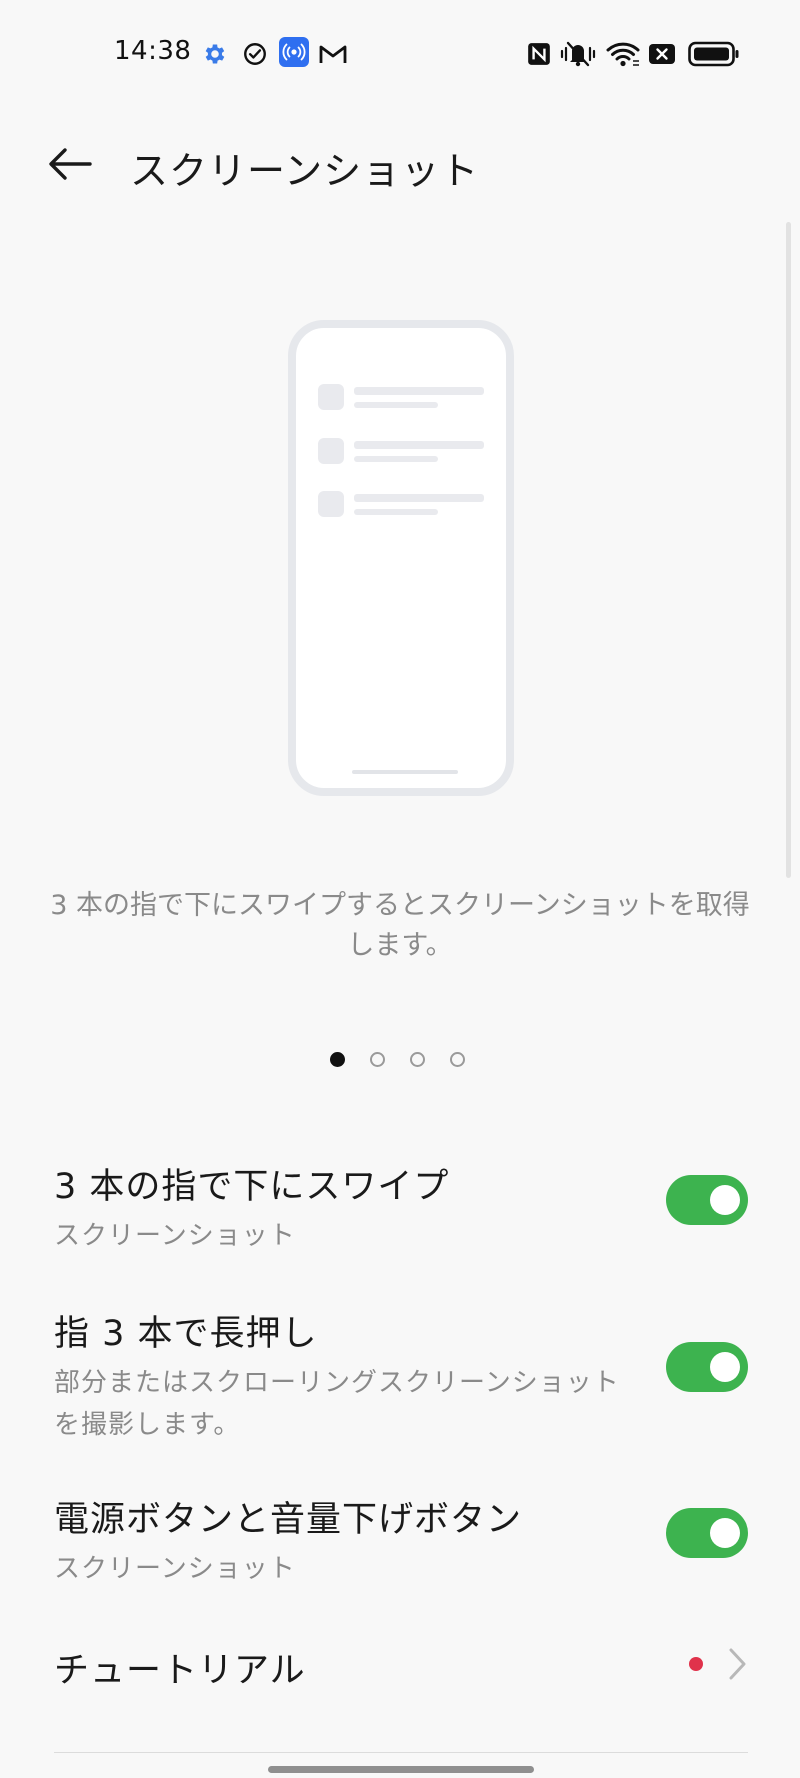  I want to click on check-circle-icon, so click(255, 54).